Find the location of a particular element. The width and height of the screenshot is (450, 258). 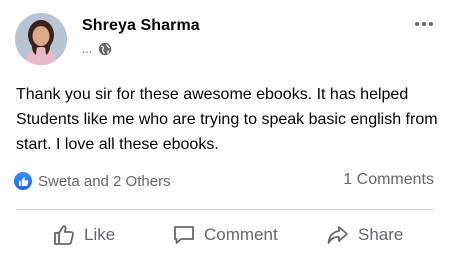

author-name: Shreya Sharma is located at coordinates (141, 26).